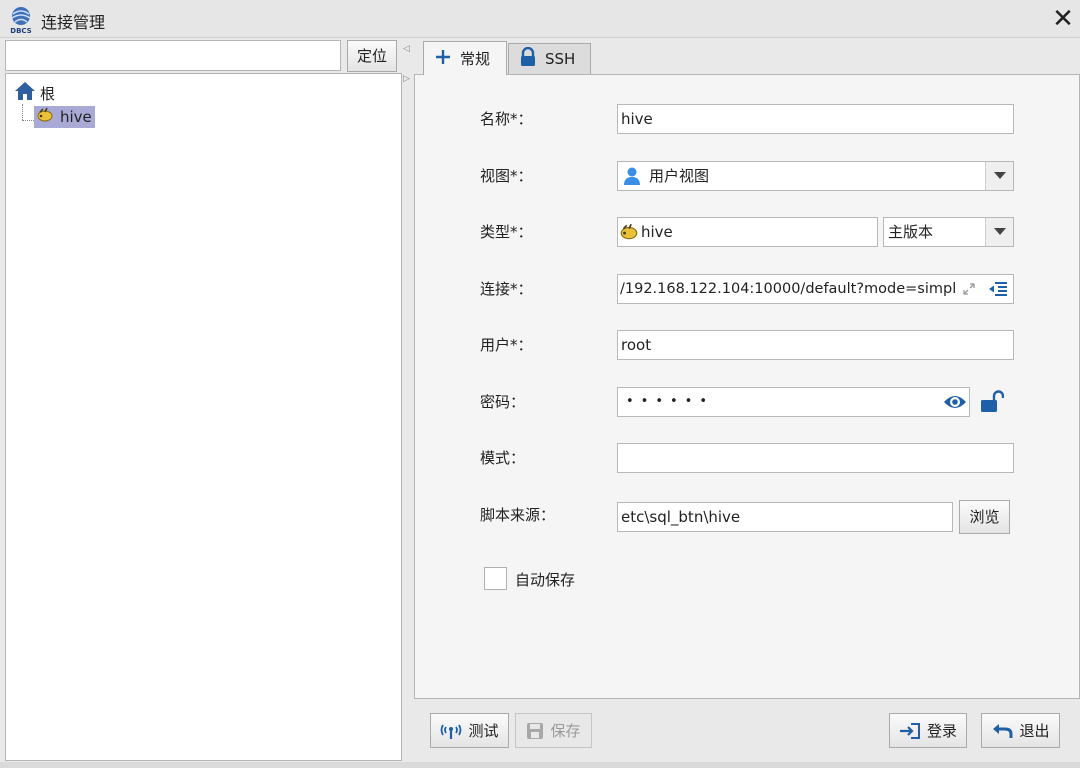 Image resolution: width=1080 pixels, height=768 pixels. Describe the element at coordinates (815, 458) in the screenshot. I see `schema-field` at that location.